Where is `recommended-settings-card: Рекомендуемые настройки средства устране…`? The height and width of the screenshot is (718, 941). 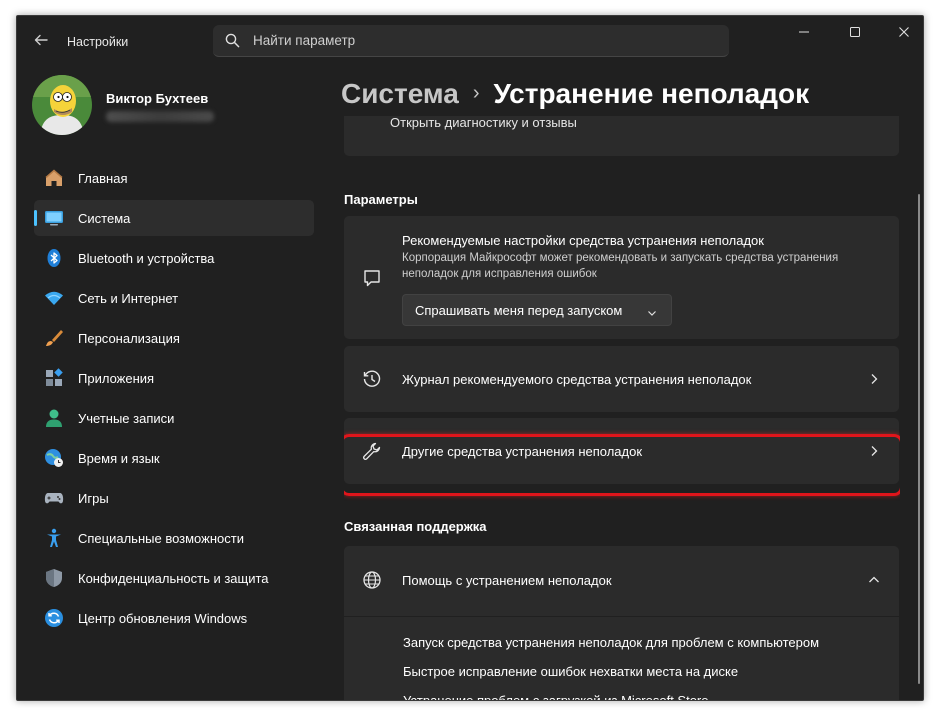
recommended-settings-card: Рекомендуемые настройки средства устране… is located at coordinates (621, 277).